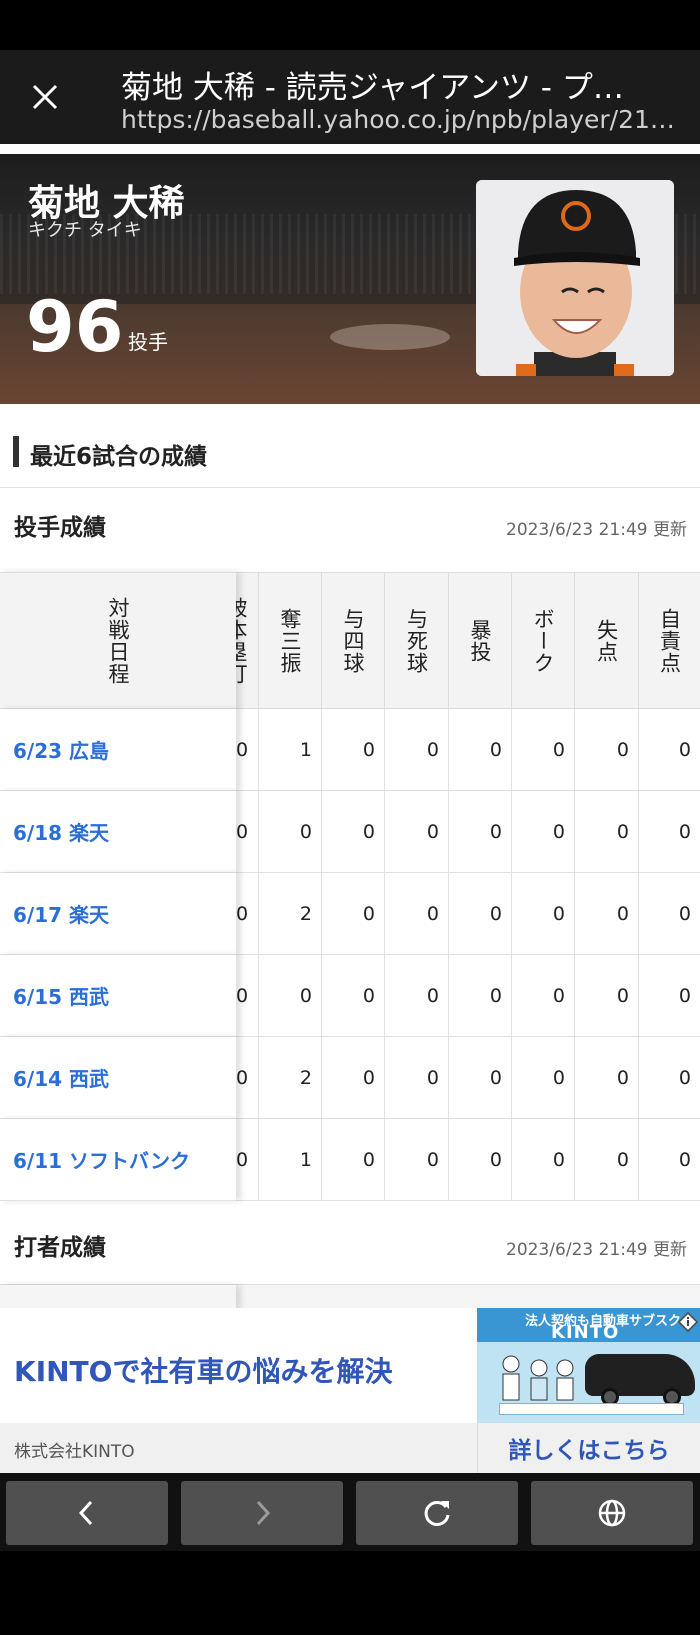 The image size is (700, 1635). I want to click on ad-headline: KINTOで社有車の悩みを解決, so click(203, 1370).